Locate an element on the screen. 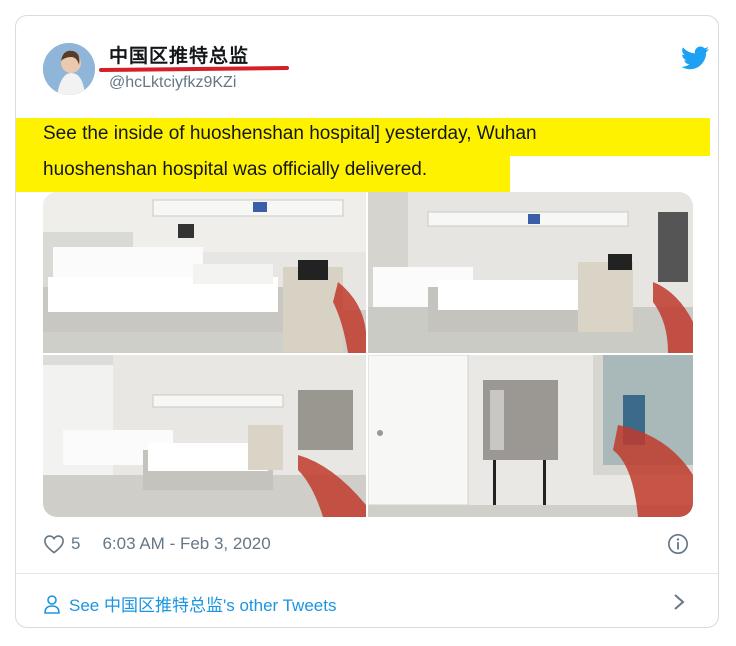  other-tweets-link: See 中国区推特总监's other Tweets is located at coordinates (189, 603).